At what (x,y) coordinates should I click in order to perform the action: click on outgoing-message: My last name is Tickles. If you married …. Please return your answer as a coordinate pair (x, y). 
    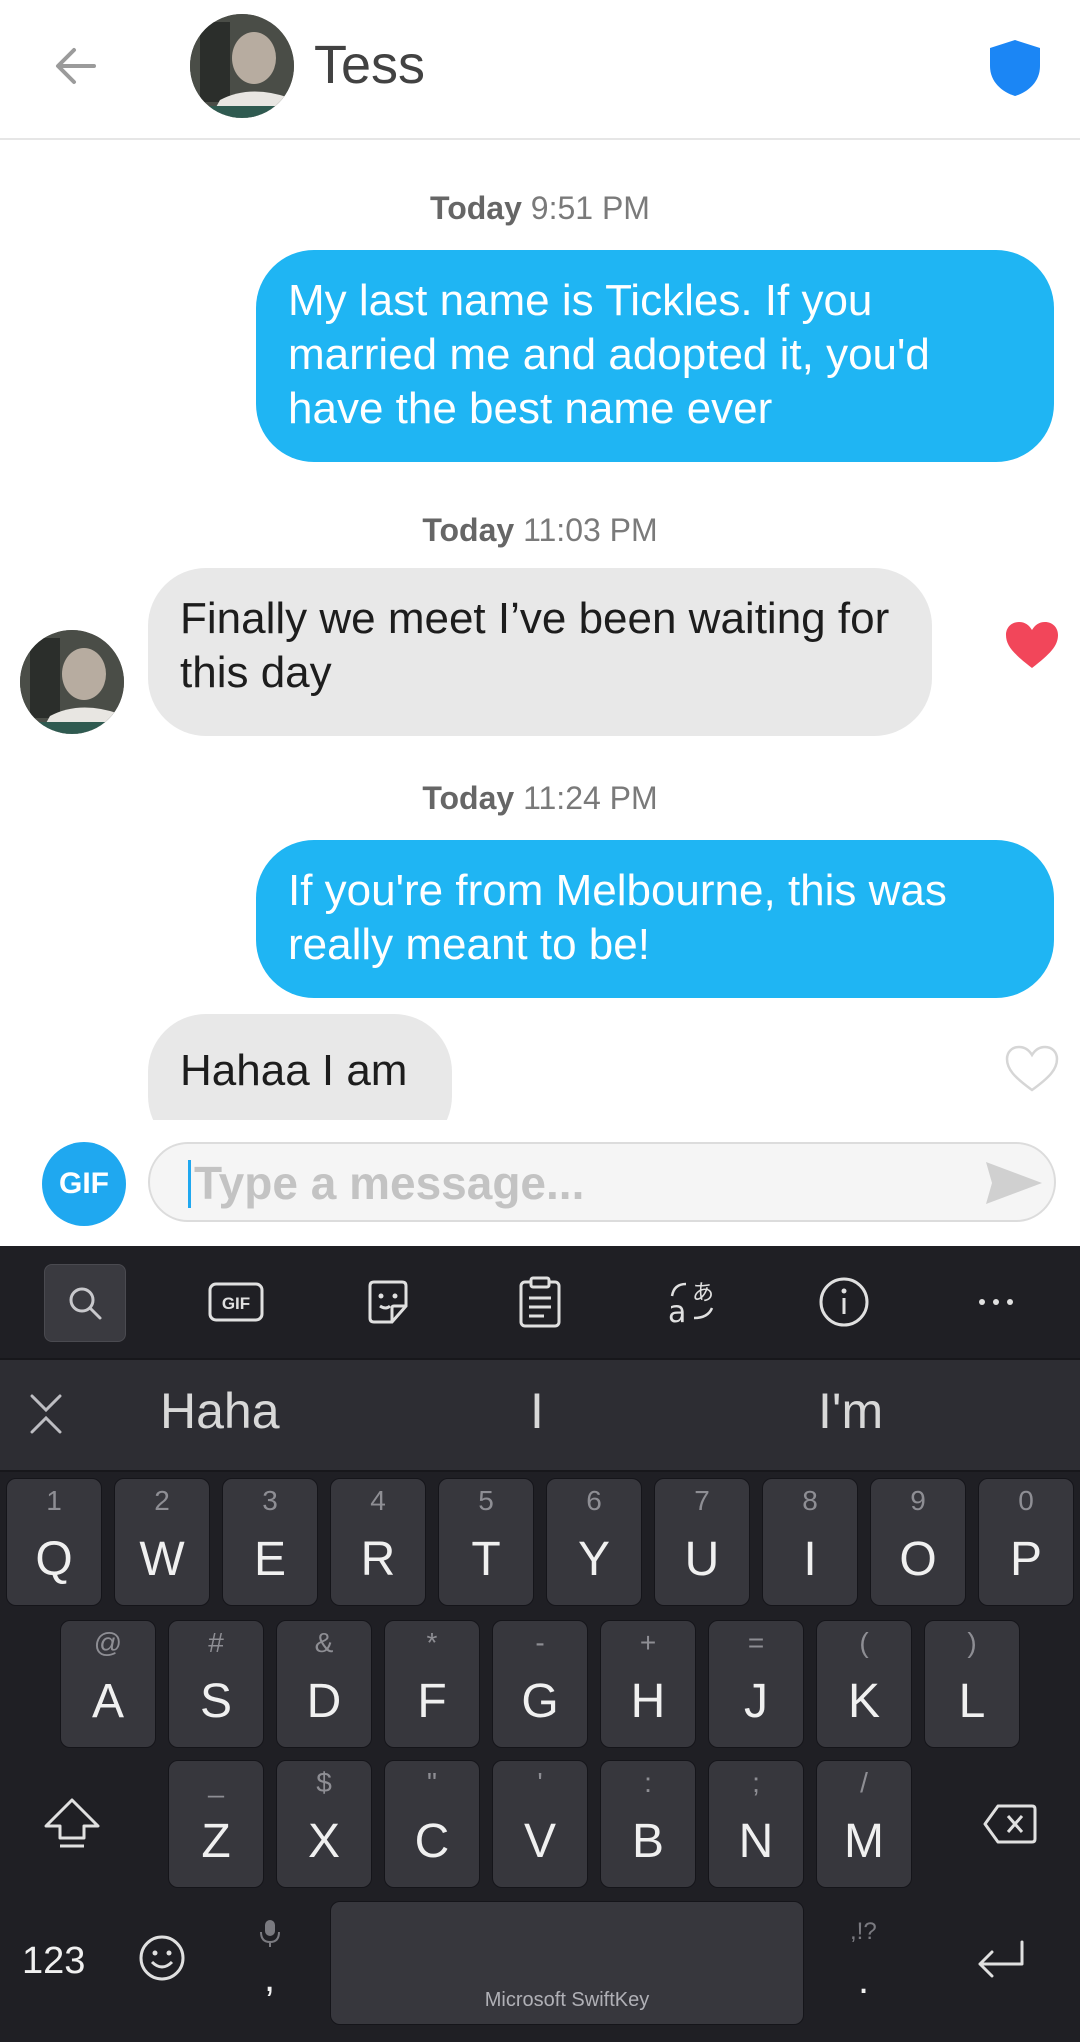
    Looking at the image, I should click on (655, 356).